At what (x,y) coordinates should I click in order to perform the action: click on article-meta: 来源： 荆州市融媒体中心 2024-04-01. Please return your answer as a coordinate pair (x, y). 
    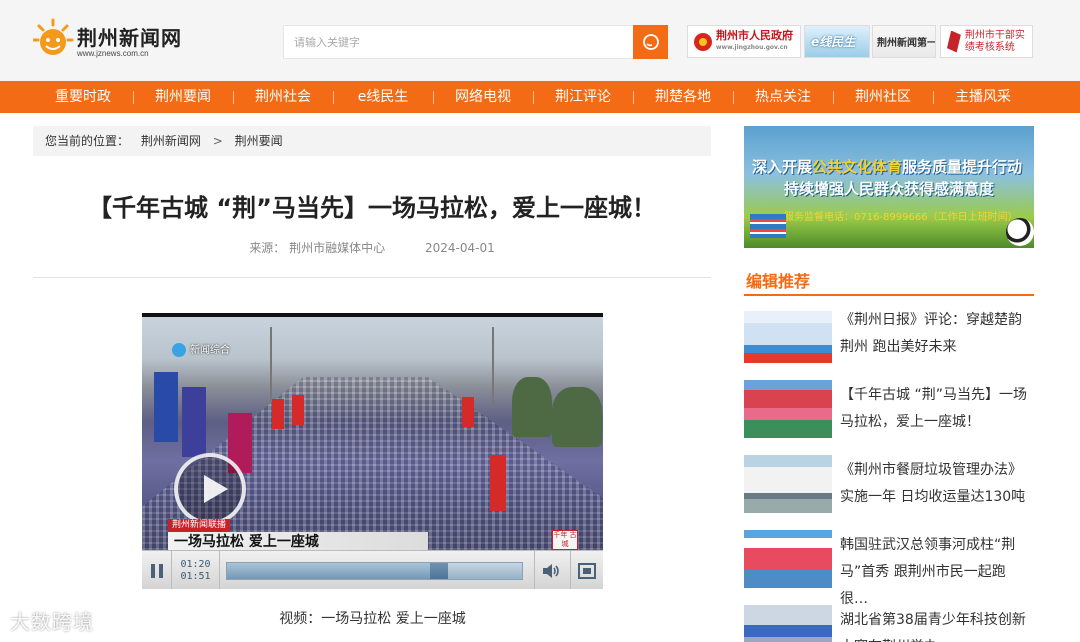
    Looking at the image, I should click on (372, 247).